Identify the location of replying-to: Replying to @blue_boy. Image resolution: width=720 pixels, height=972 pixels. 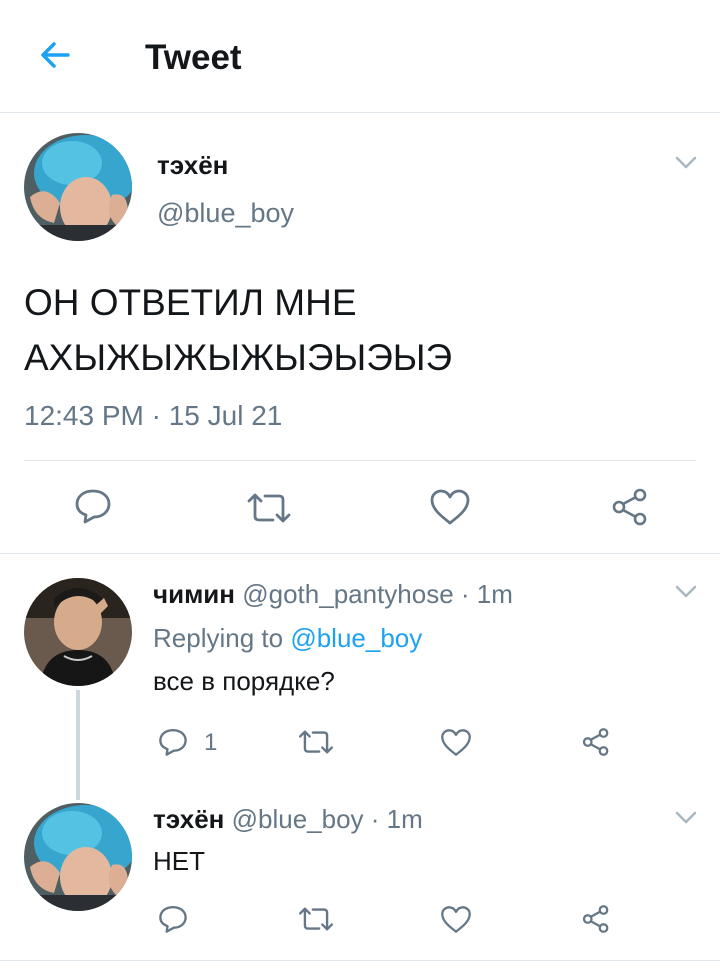
(287, 638).